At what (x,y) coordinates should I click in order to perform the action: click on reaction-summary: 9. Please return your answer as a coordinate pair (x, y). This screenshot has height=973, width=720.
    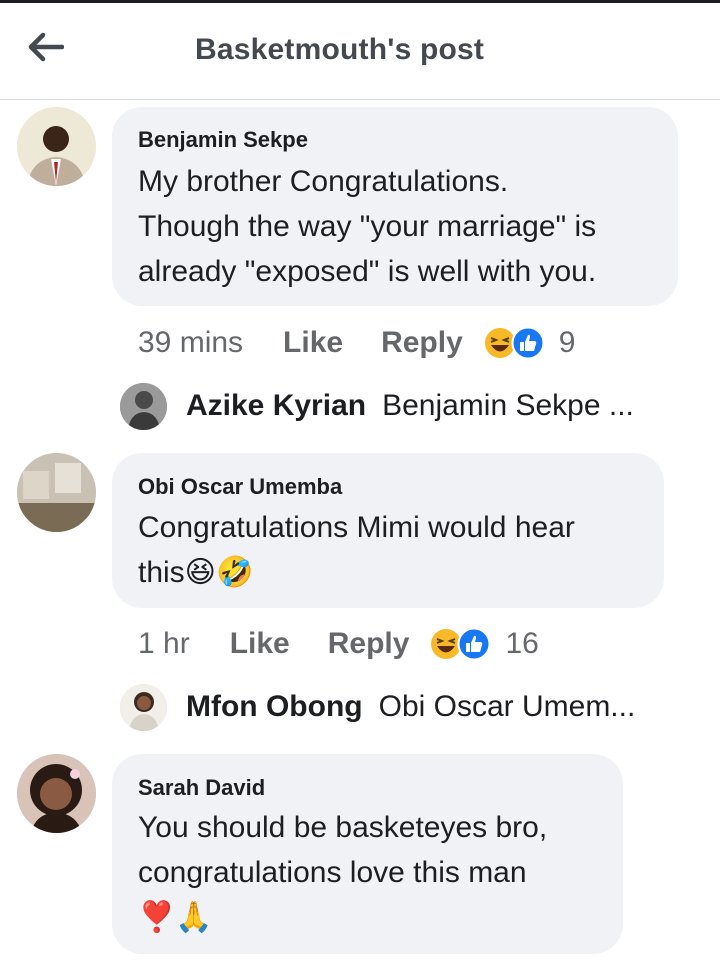
    Looking at the image, I should click on (529, 343).